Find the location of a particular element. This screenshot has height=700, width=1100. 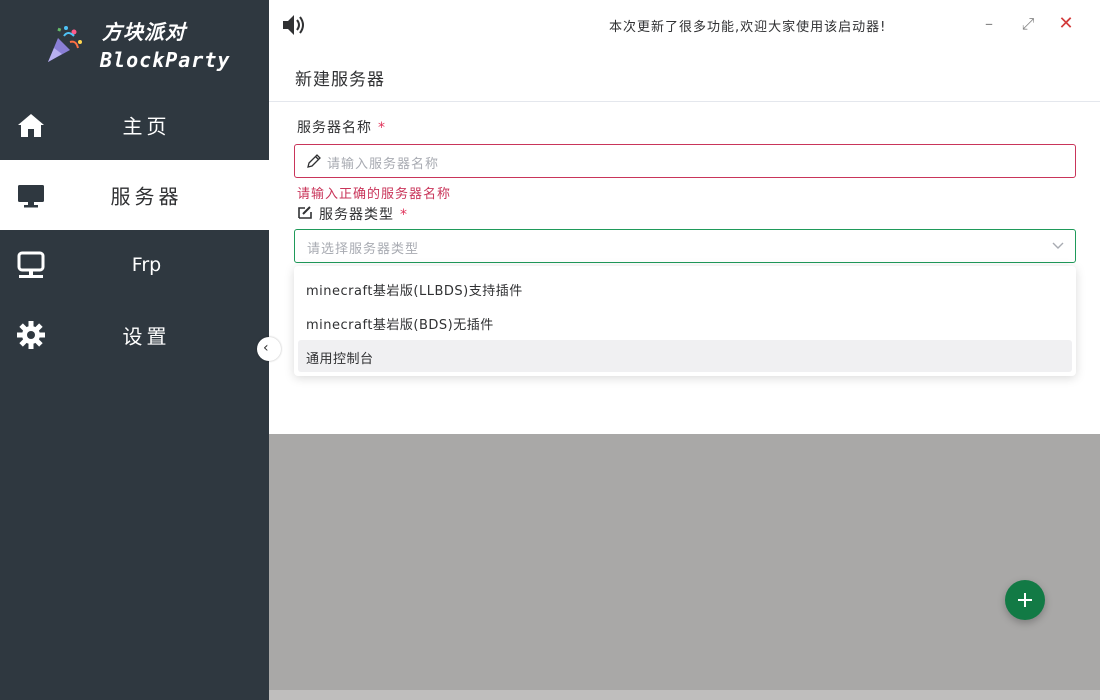

server-type-option-bds: minecraft基岩版(BDS)无插件 is located at coordinates (685, 322).